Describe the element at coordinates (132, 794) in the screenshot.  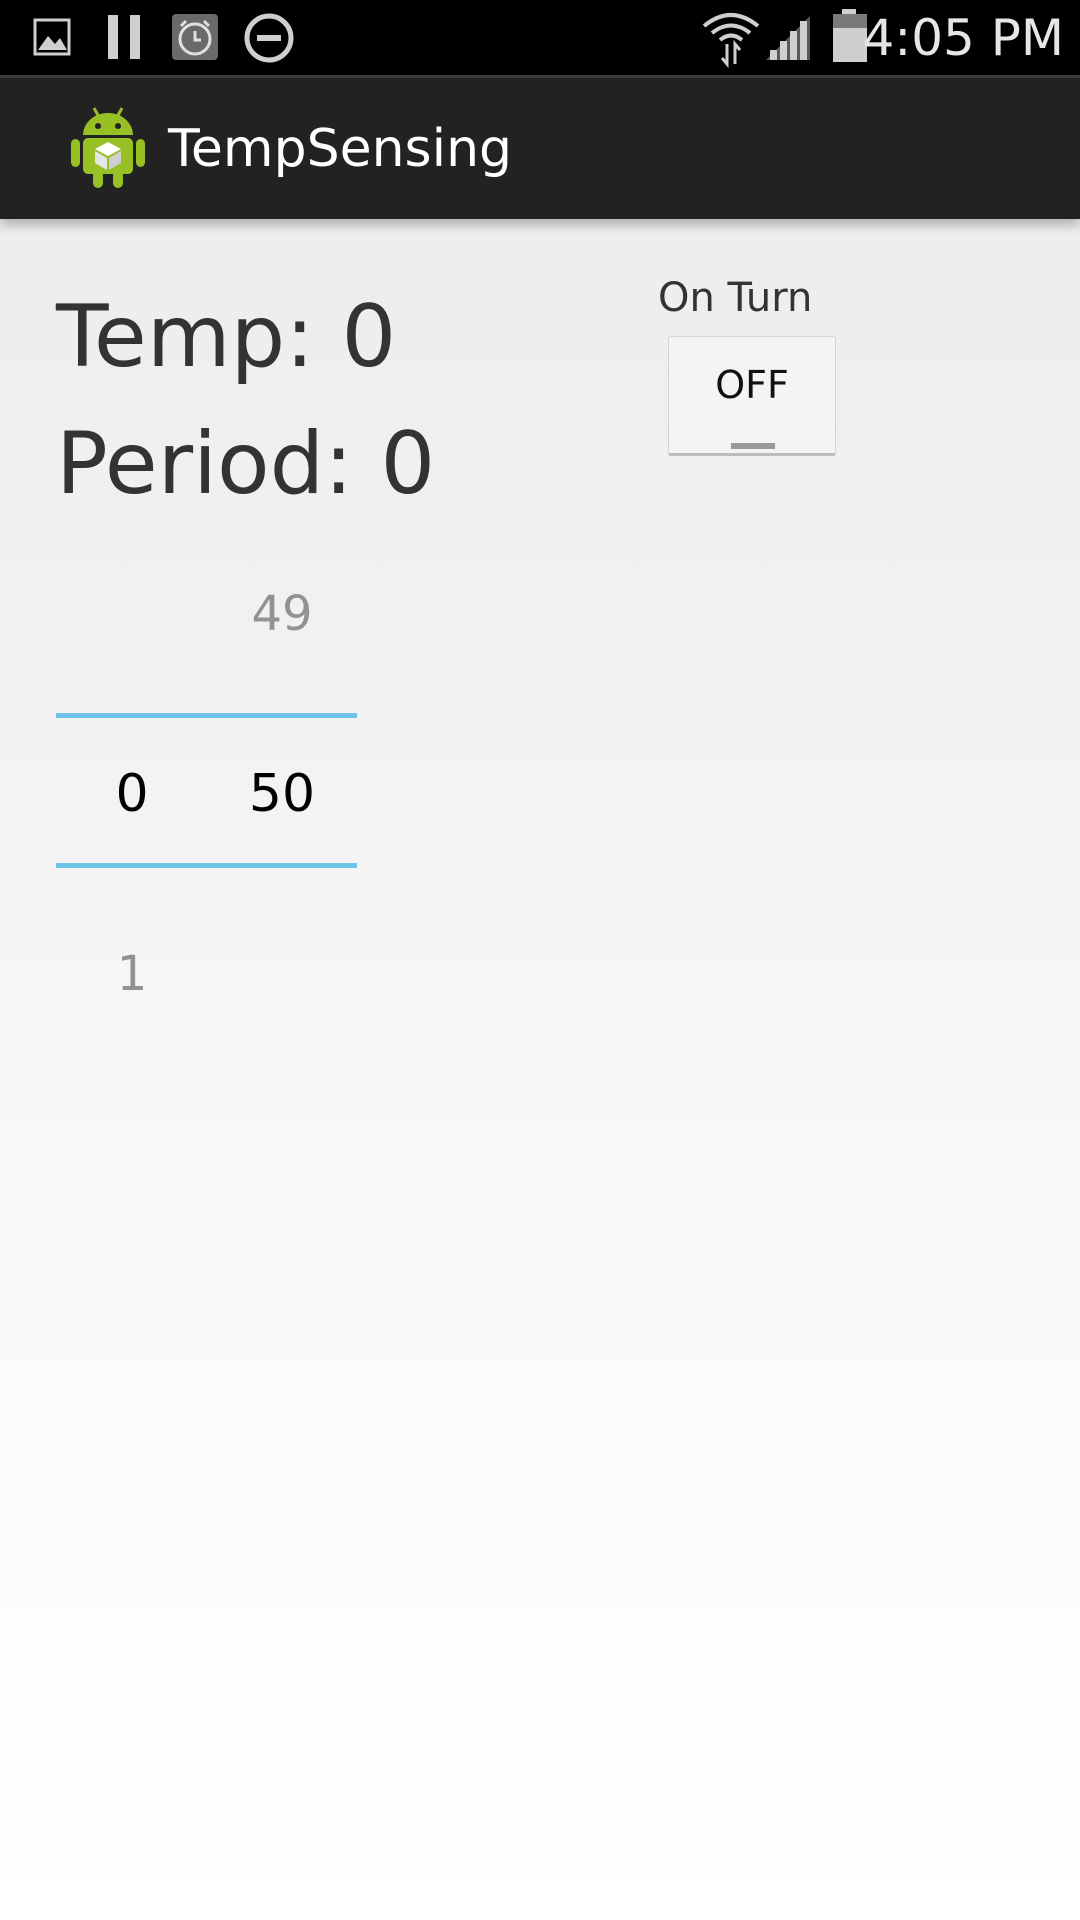
I see `left-picker-selected-value: 0` at that location.